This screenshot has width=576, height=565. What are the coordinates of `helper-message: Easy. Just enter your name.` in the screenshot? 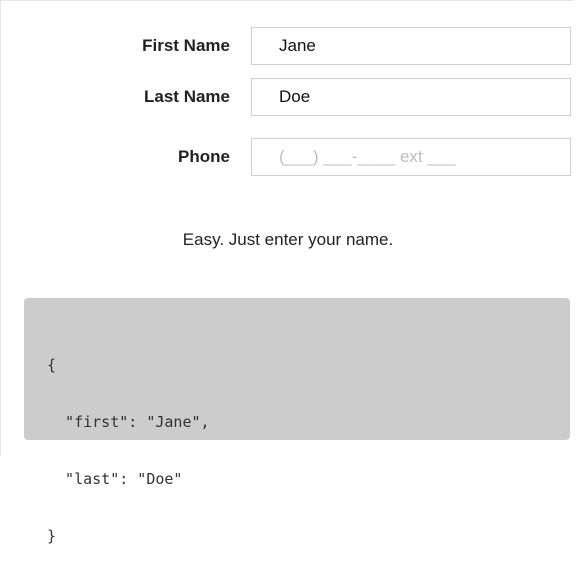 It's located at (288, 239).